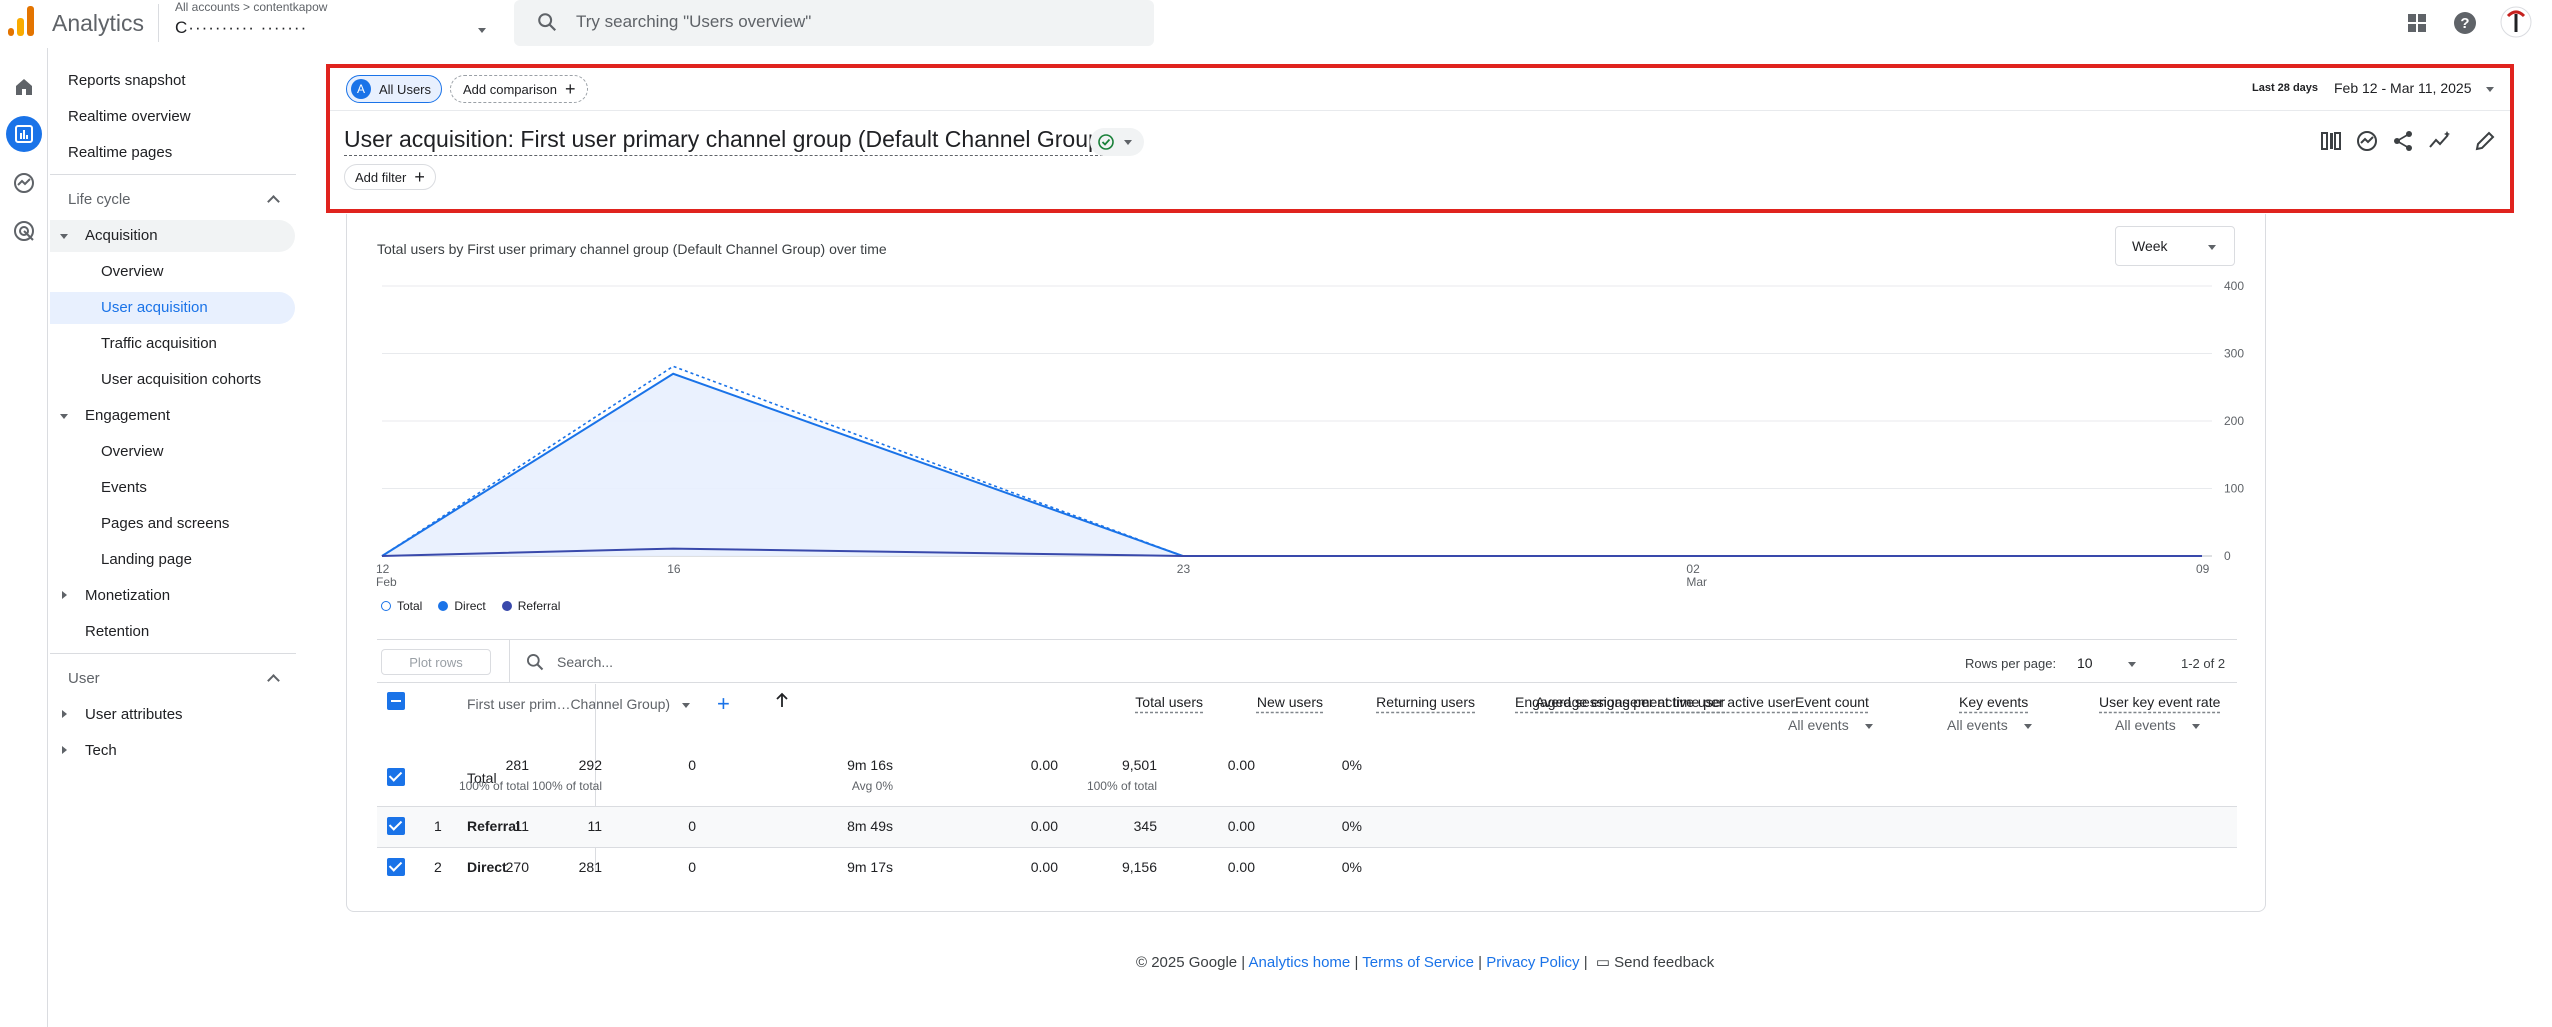 The width and height of the screenshot is (2552, 1027). Describe the element at coordinates (394, 89) in the screenshot. I see `segment-chip-all-users: A All Users` at that location.